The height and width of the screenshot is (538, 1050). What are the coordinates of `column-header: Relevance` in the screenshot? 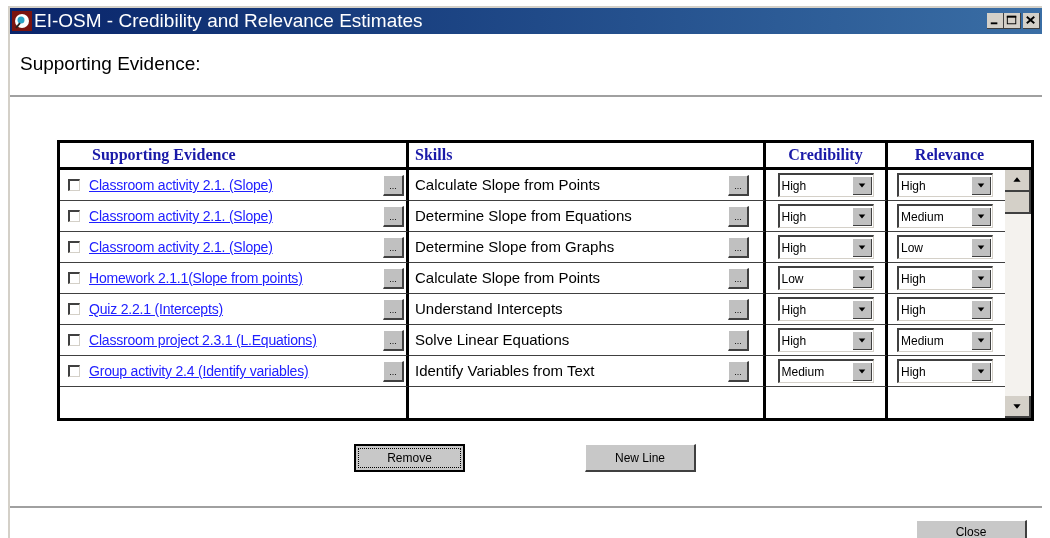 It's located at (949, 155).